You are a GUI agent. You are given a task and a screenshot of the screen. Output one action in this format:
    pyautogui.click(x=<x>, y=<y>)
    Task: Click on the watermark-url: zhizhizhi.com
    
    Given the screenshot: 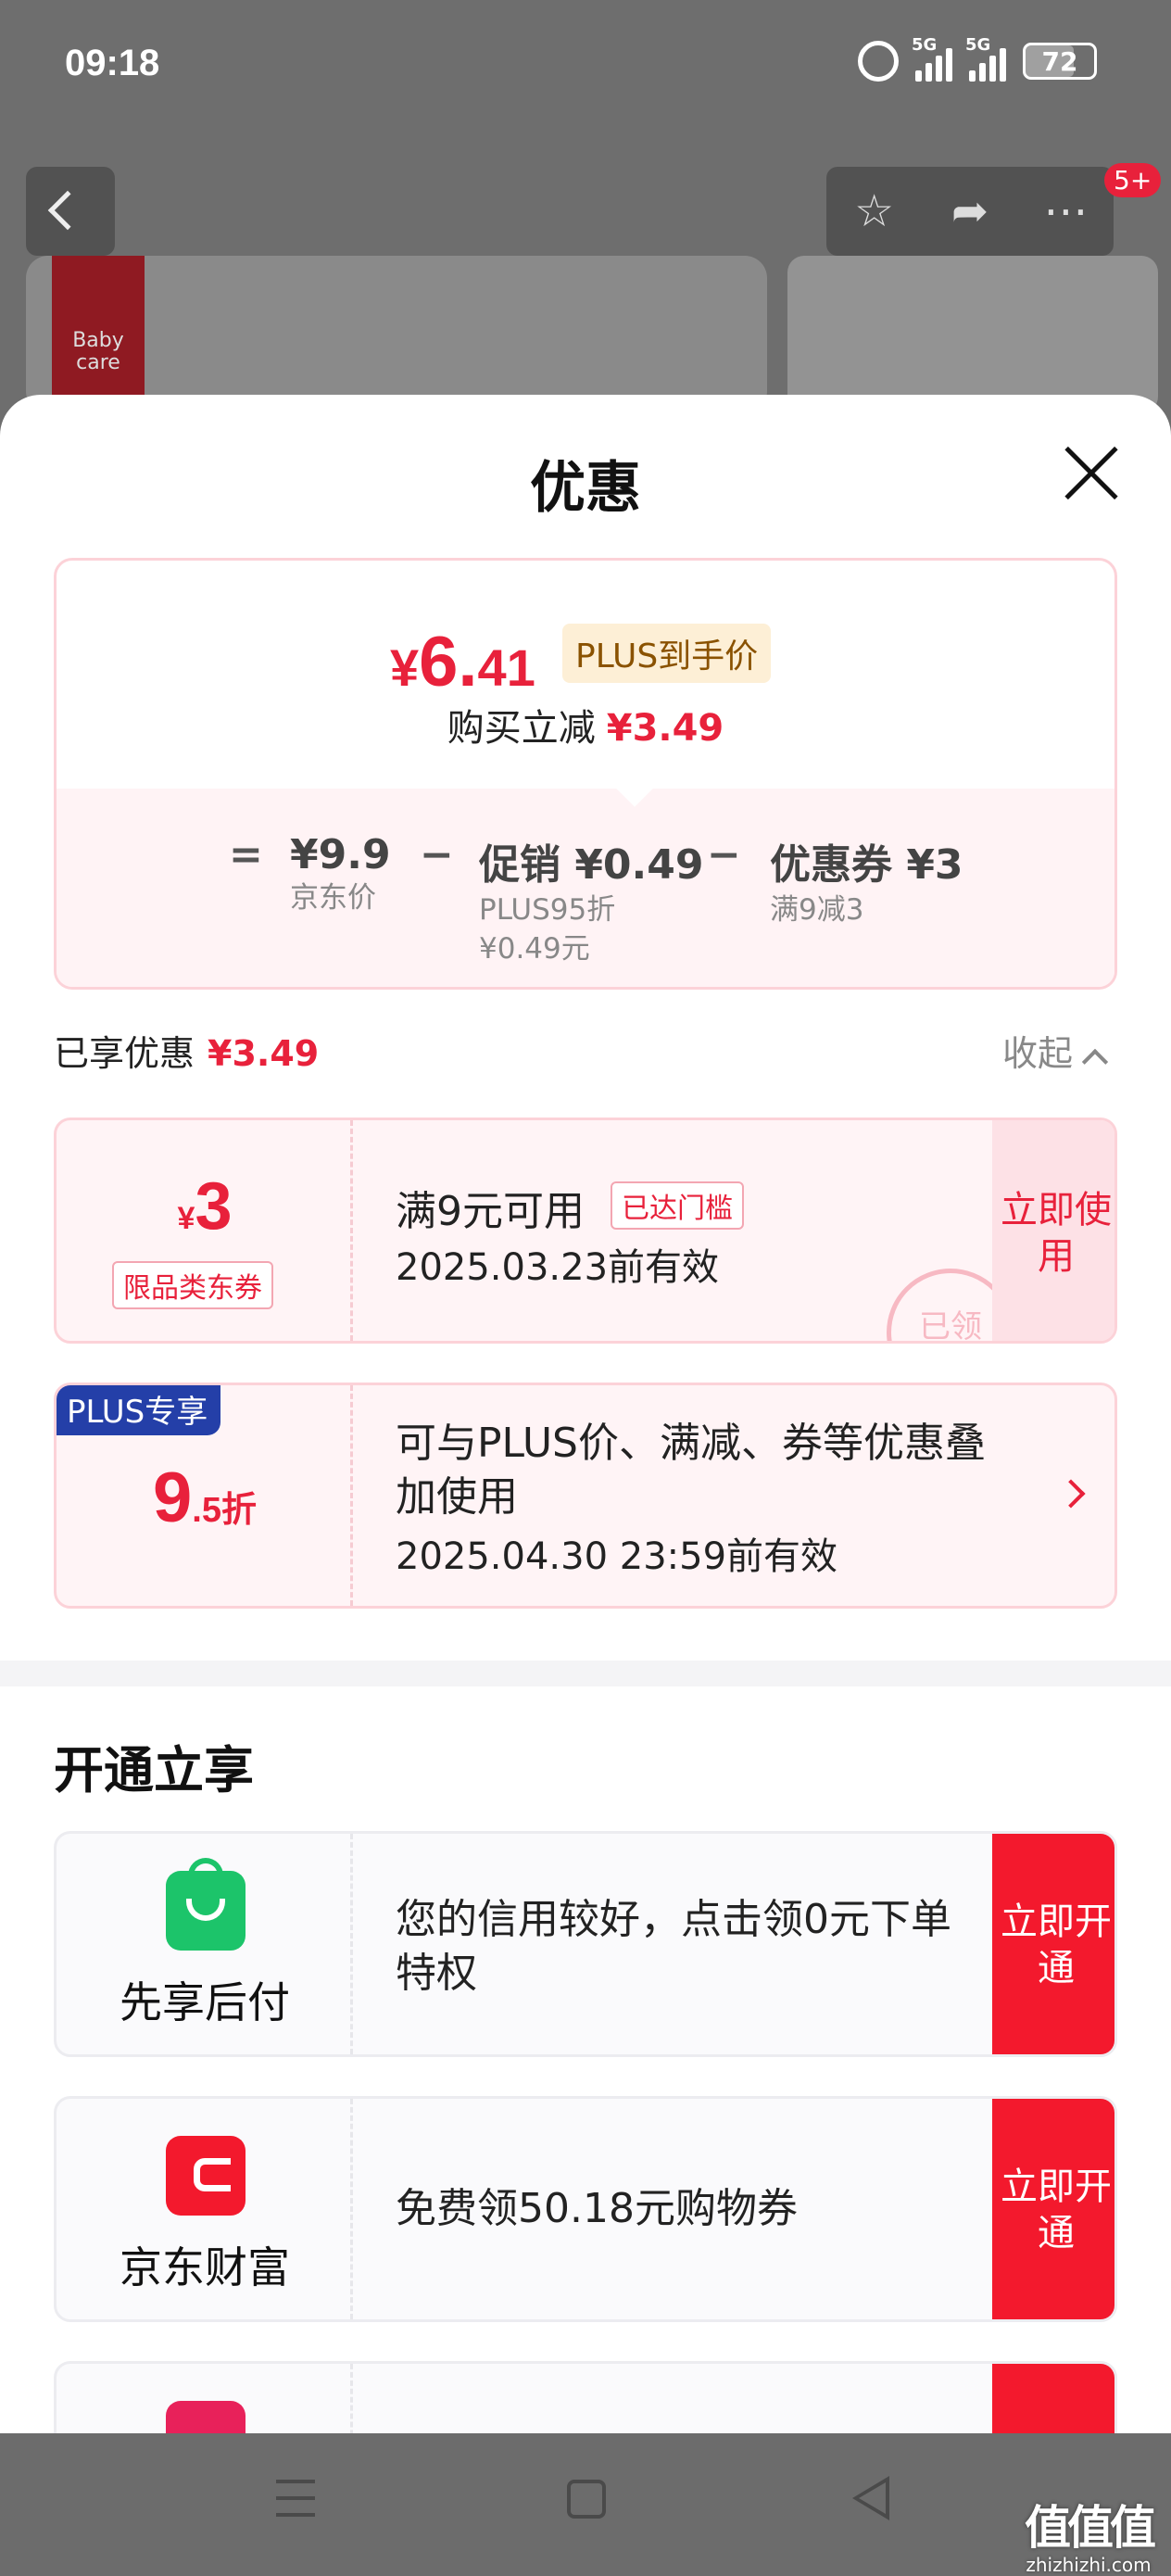 What is the action you would take?
    pyautogui.click(x=1089, y=2565)
    